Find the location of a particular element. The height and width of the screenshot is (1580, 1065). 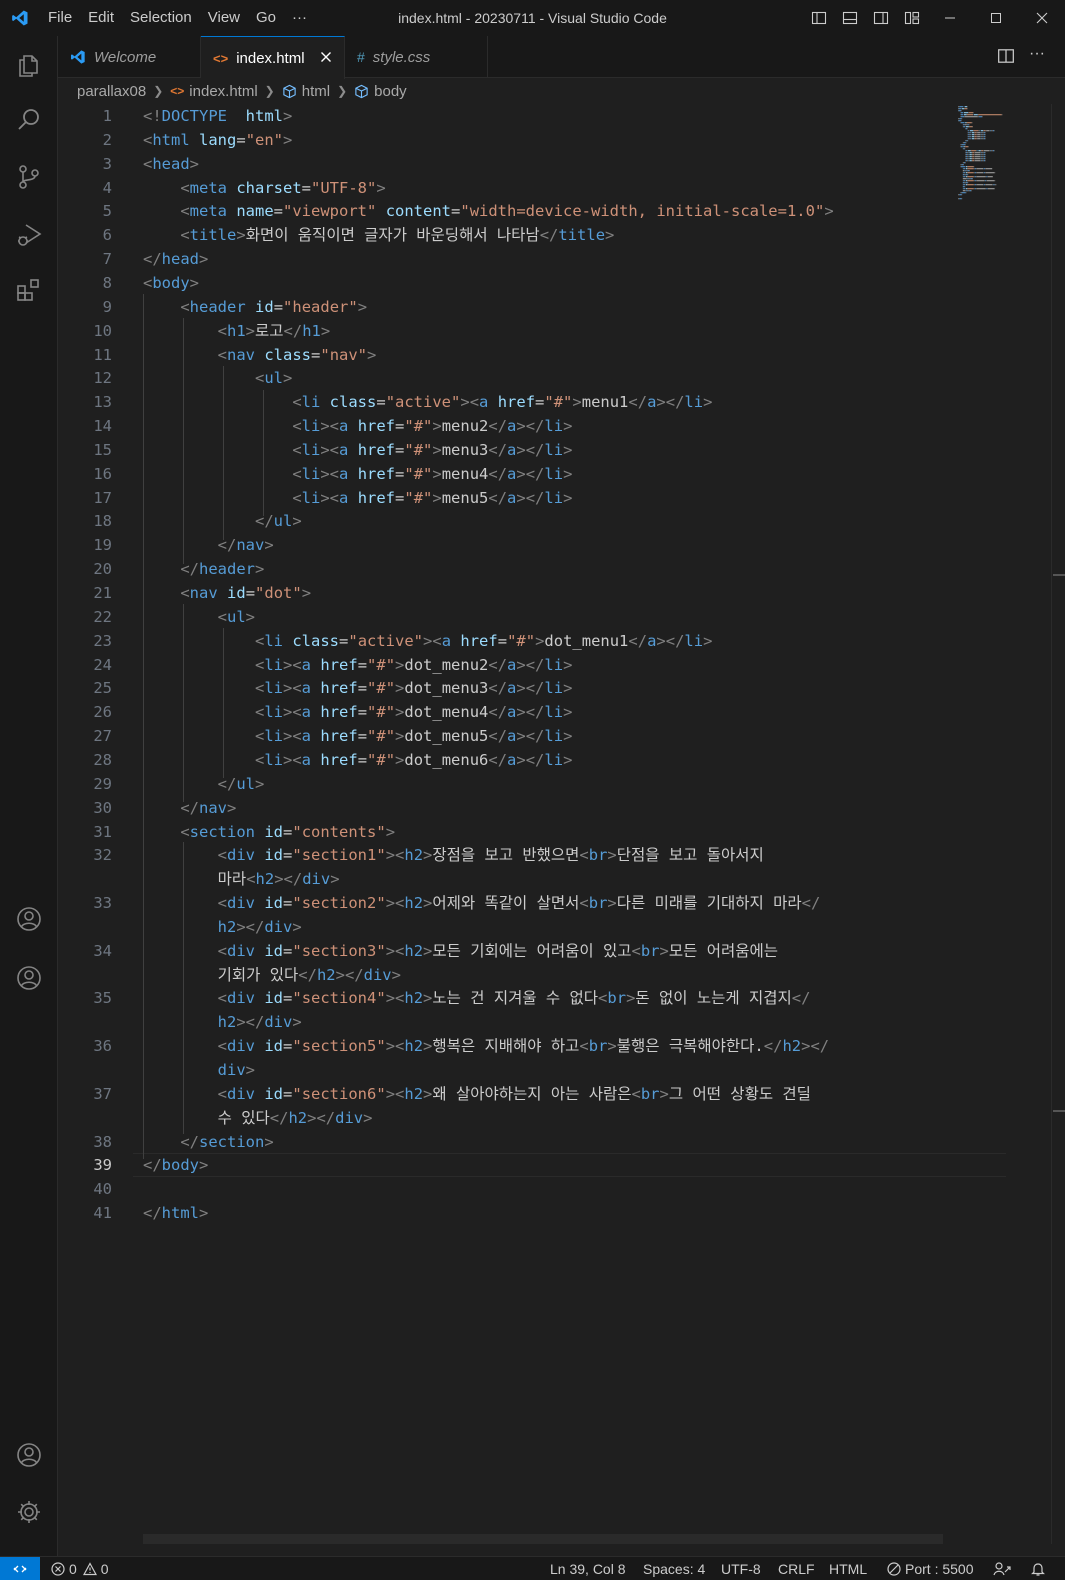

code-line: <title>화면이 움직이면 글자가 바운딩해서 나타남</title> is located at coordinates (378, 235).